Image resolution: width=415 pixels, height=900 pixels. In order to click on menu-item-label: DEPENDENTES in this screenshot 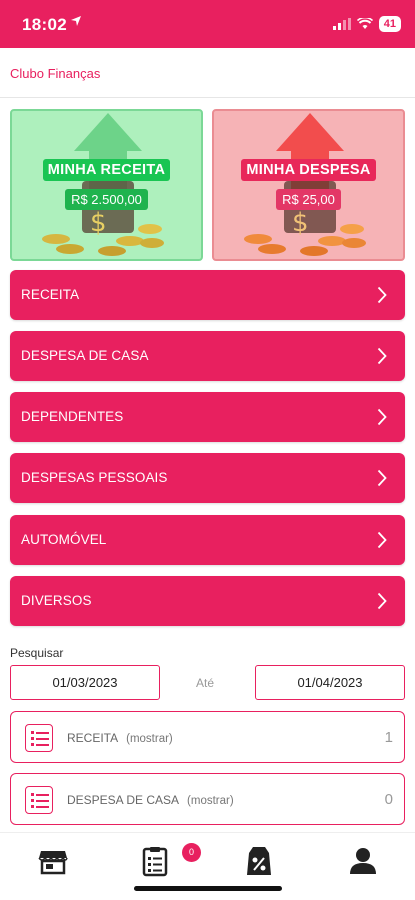, I will do `click(72, 416)`.